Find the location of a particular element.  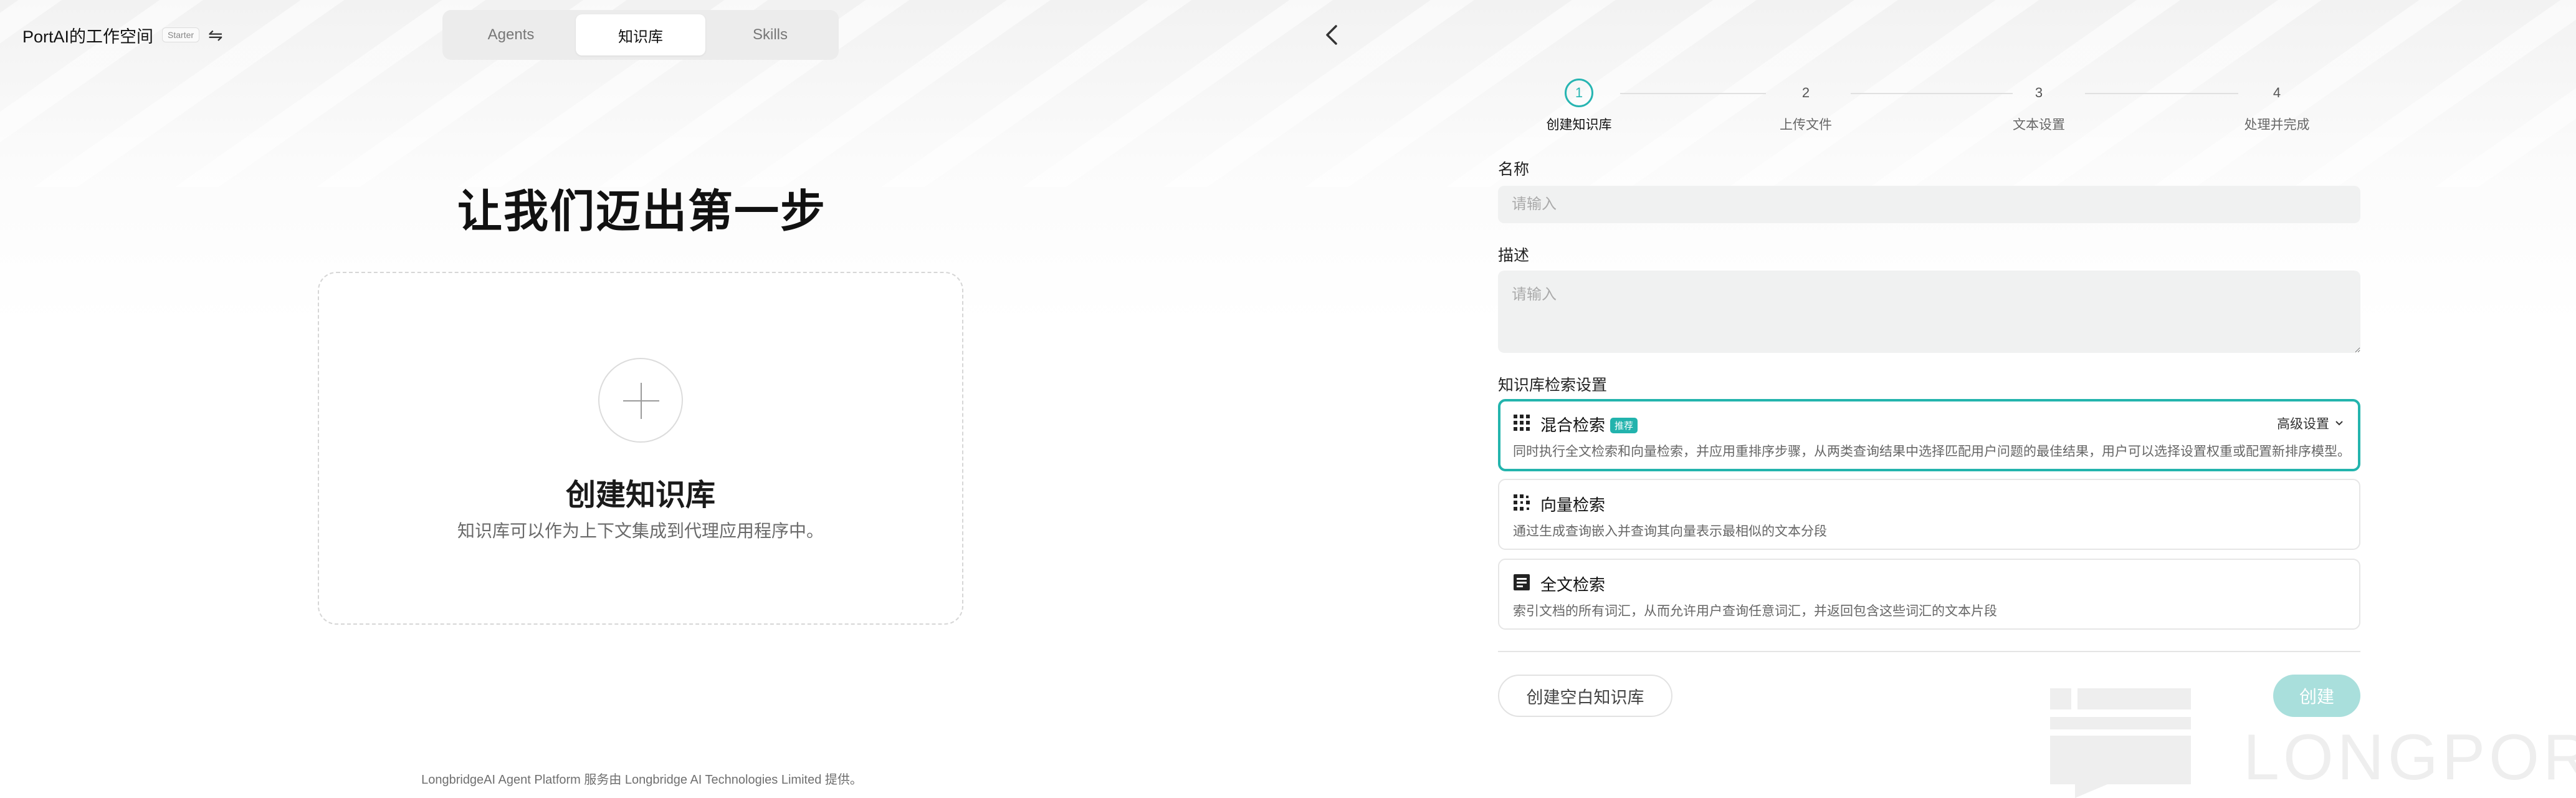

longport-watermark-logo: LONGPORT is located at coordinates (2313, 743).